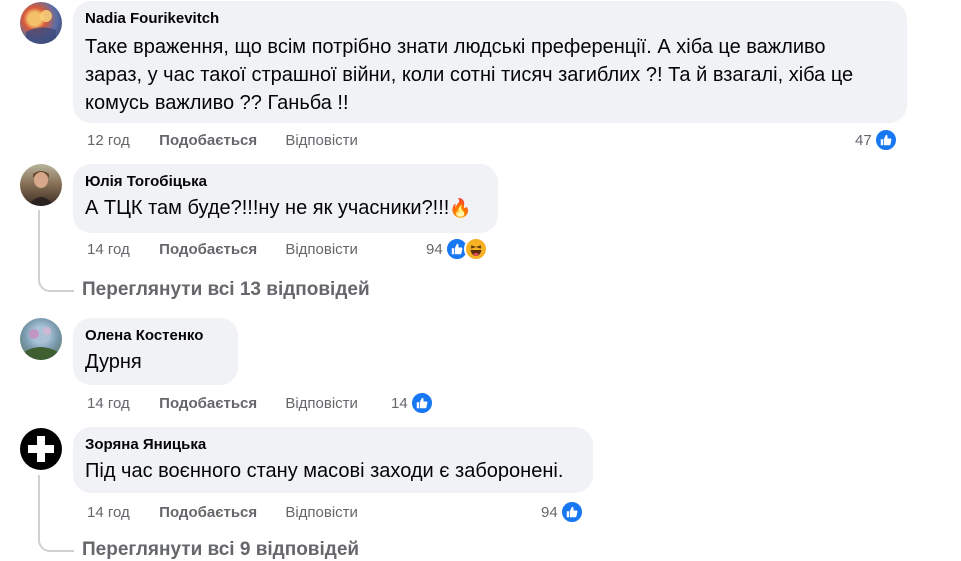 The height and width of the screenshot is (561, 961). What do you see at coordinates (155, 336) in the screenshot?
I see `comment-author: Олена Костенко` at bounding box center [155, 336].